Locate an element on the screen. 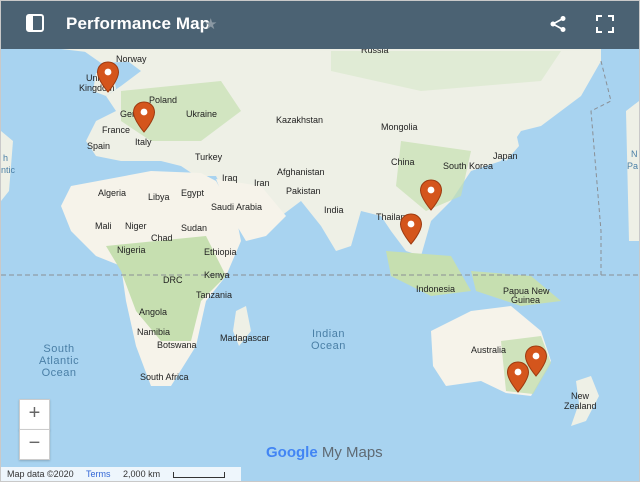  label-south-atlantic-ocean: South Atlantic Ocean is located at coordinates (59, 361).